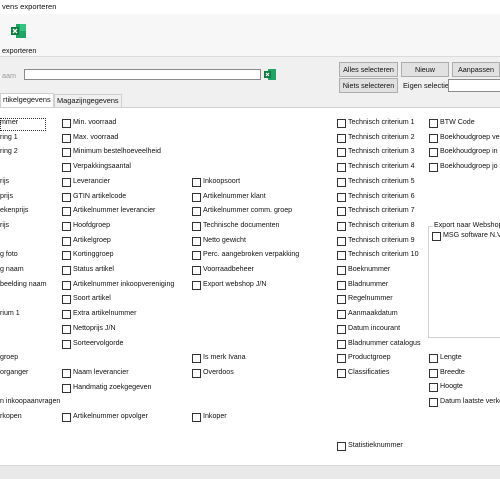 The image size is (500, 479). I want to click on field-label: Datum laatste verko, so click(470, 401).